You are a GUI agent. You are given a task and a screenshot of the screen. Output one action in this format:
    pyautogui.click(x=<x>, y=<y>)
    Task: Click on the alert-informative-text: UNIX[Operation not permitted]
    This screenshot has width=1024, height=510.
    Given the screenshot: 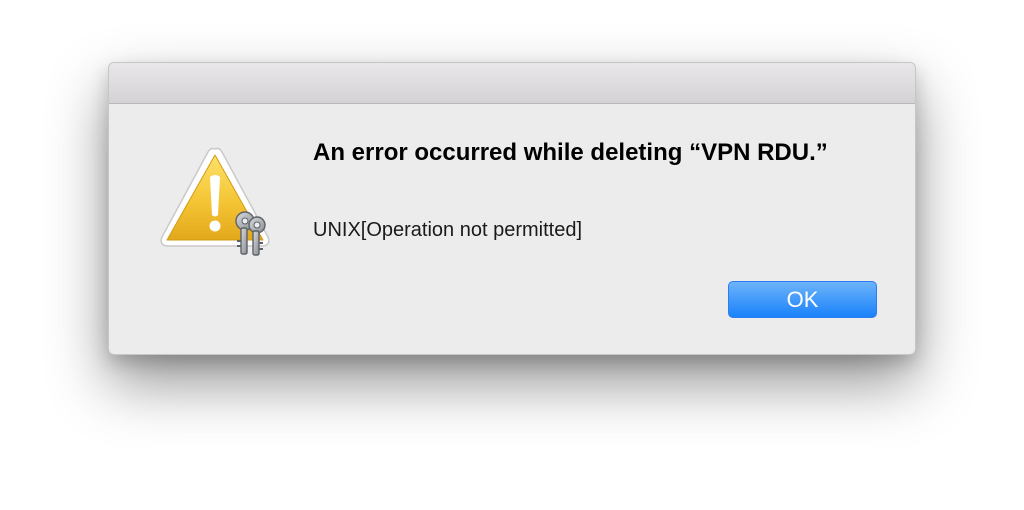 What is the action you would take?
    pyautogui.click(x=448, y=230)
    